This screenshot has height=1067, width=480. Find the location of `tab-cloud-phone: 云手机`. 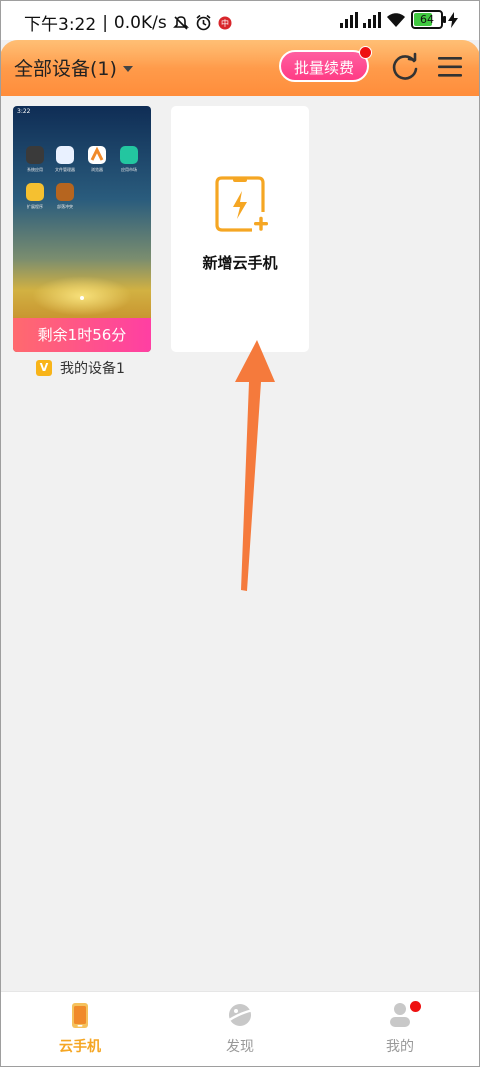

tab-cloud-phone: 云手机 is located at coordinates (80, 1028).